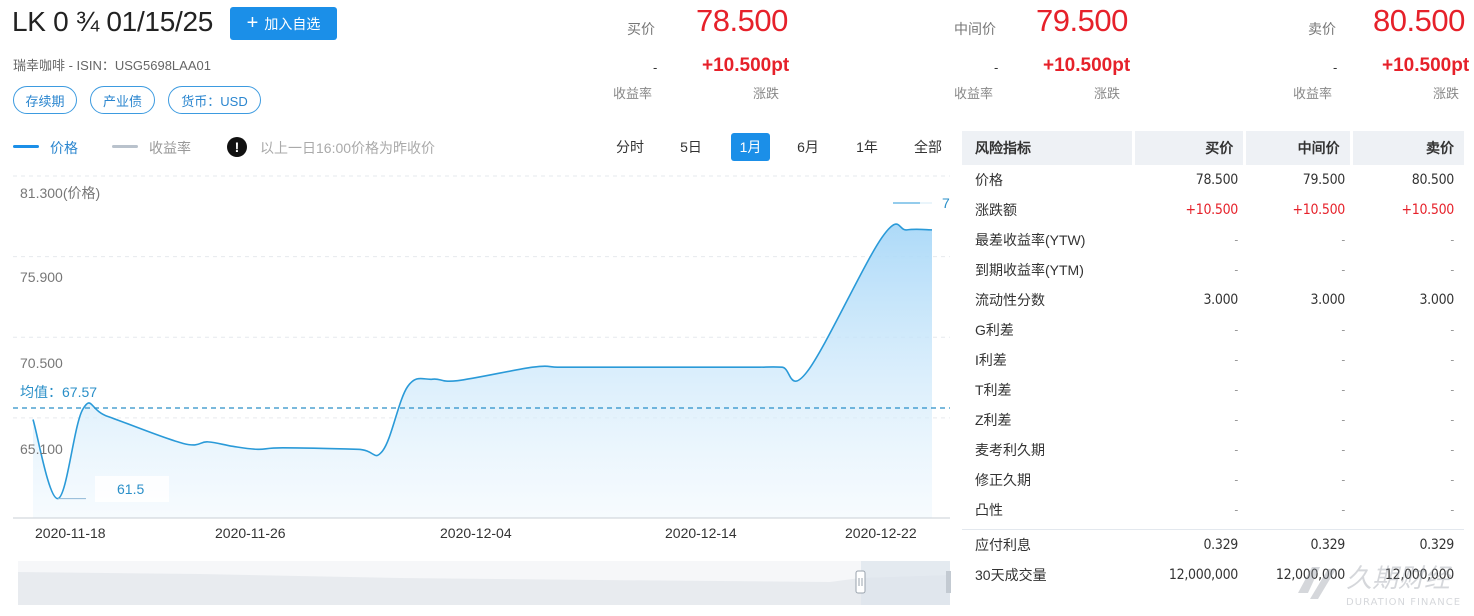  I want to click on legend-yield-swatch, so click(125, 146).